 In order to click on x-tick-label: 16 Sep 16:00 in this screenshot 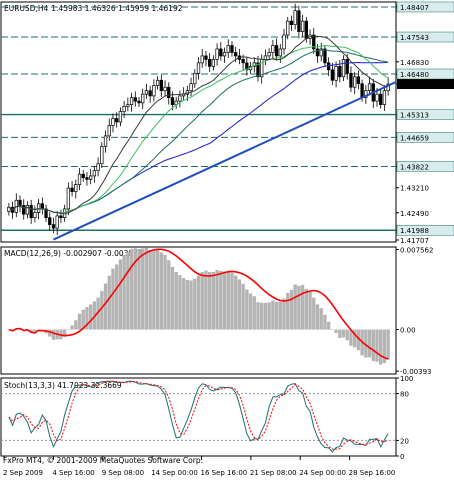, I will do `click(224, 473)`.